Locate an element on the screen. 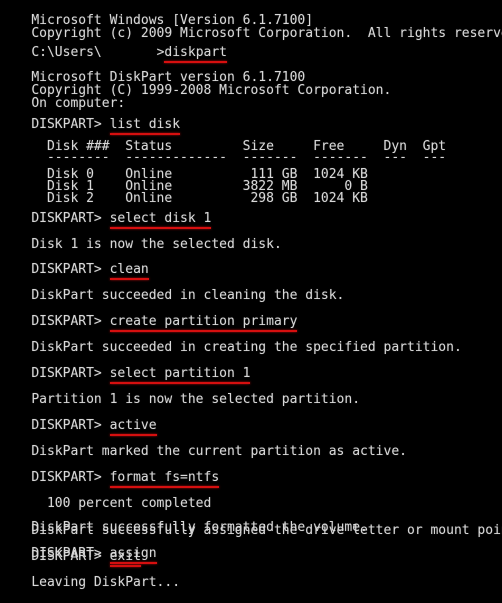  command-format-fs-ntfs: format fs=ntfs is located at coordinates (164, 479).